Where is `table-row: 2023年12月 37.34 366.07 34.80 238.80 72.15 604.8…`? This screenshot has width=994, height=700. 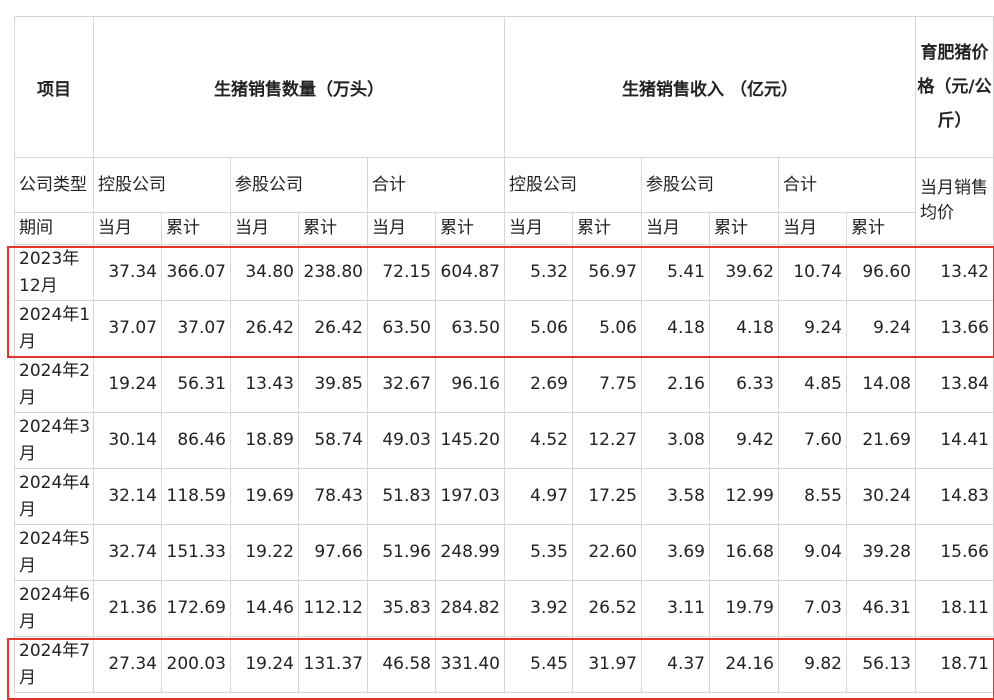
table-row: 2023年12月 37.34 366.07 34.80 238.80 72.15 604.8… is located at coordinates (504, 272).